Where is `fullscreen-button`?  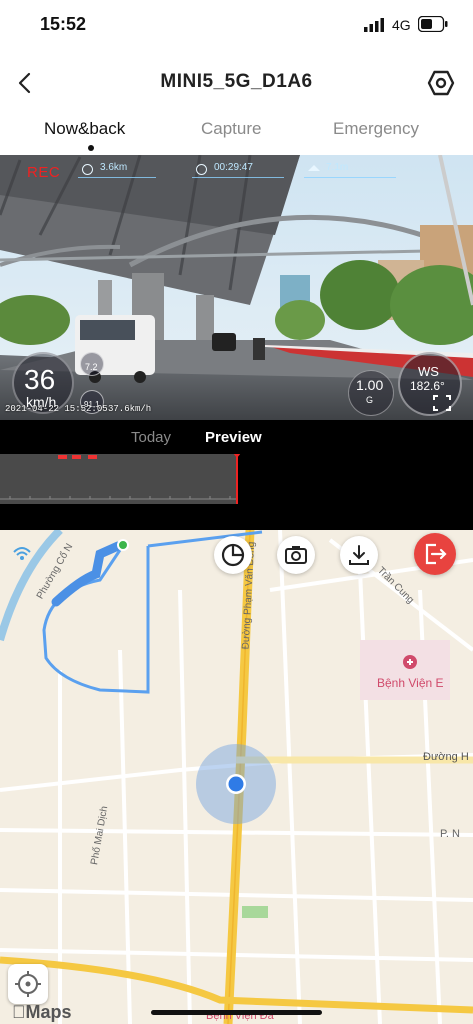 fullscreen-button is located at coordinates (442, 403).